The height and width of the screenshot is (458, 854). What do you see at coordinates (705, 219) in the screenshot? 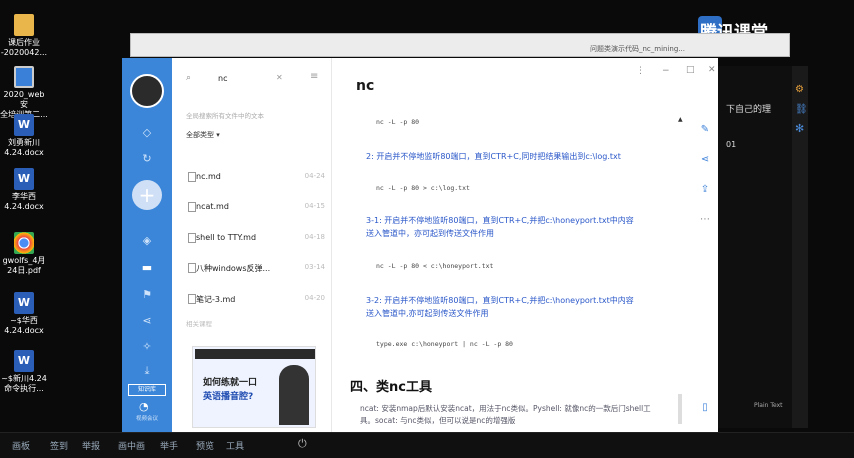
I see `more-actions-icon: ⋯` at bounding box center [705, 219].